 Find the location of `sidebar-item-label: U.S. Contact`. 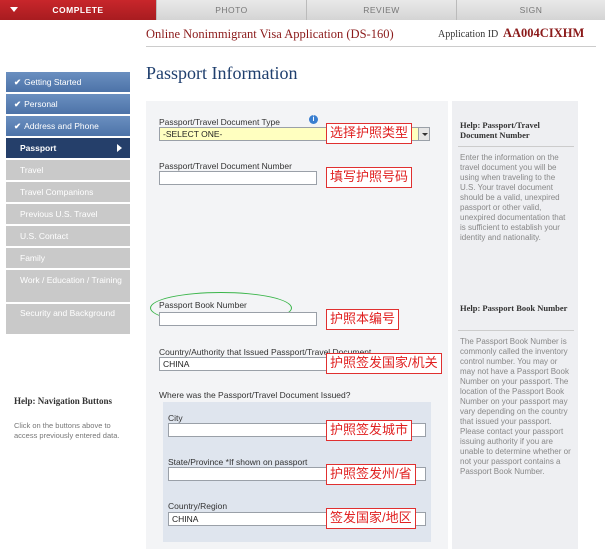

sidebar-item-label: U.S. Contact is located at coordinates (44, 236).